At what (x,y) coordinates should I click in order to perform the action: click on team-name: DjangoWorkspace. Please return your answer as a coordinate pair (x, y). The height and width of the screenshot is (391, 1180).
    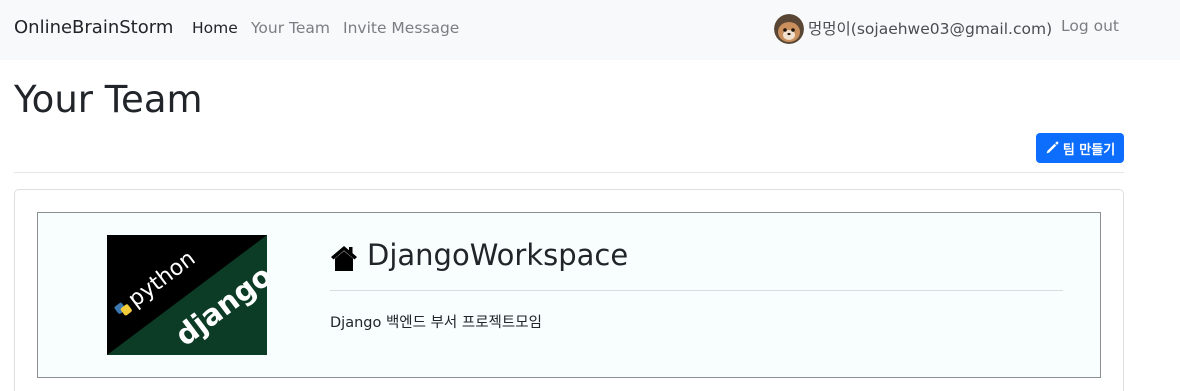
    Looking at the image, I should click on (497, 255).